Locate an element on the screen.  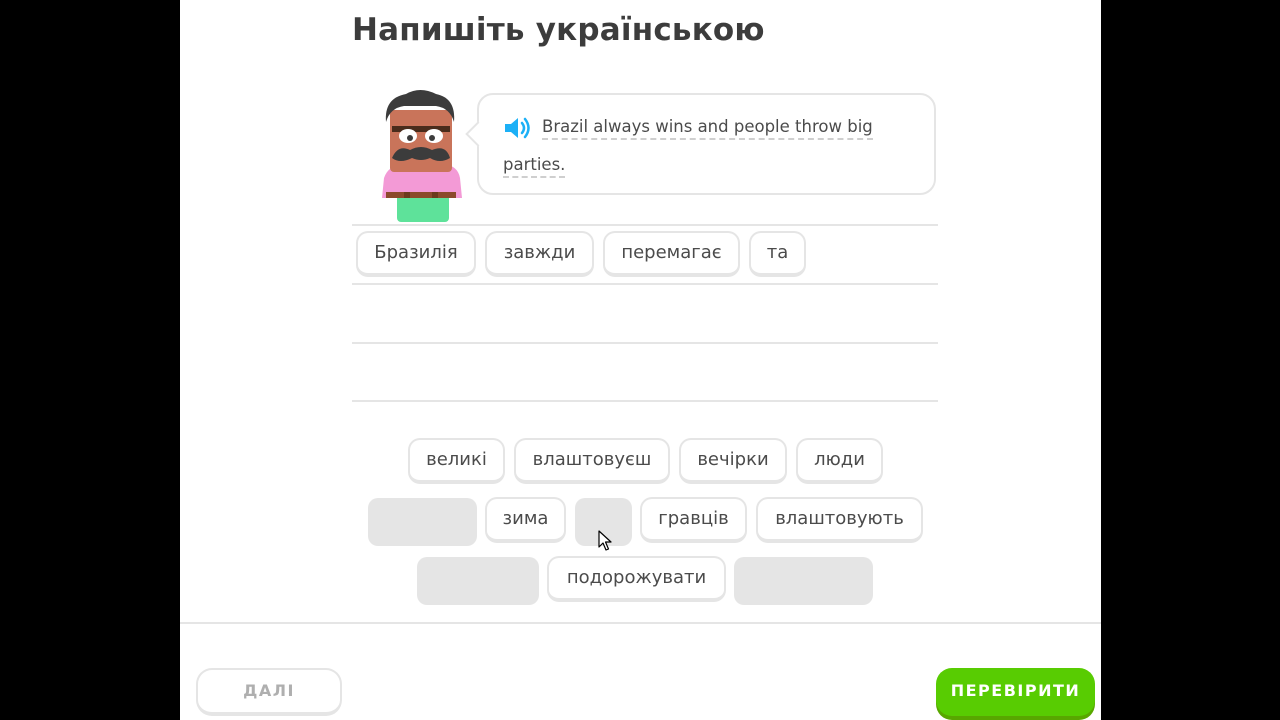
word-bank-chip: люди is located at coordinates (839, 461).